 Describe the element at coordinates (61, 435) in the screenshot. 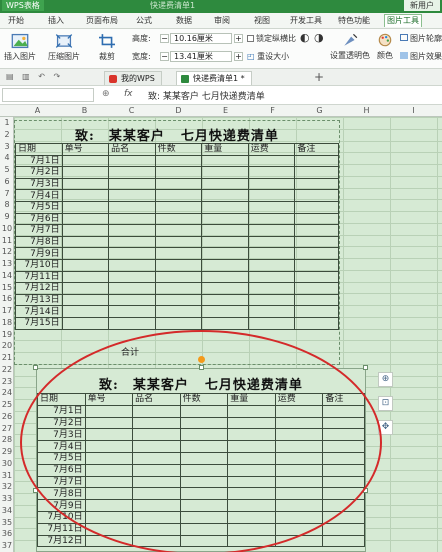

I see `date-cell: 7月3日` at that location.